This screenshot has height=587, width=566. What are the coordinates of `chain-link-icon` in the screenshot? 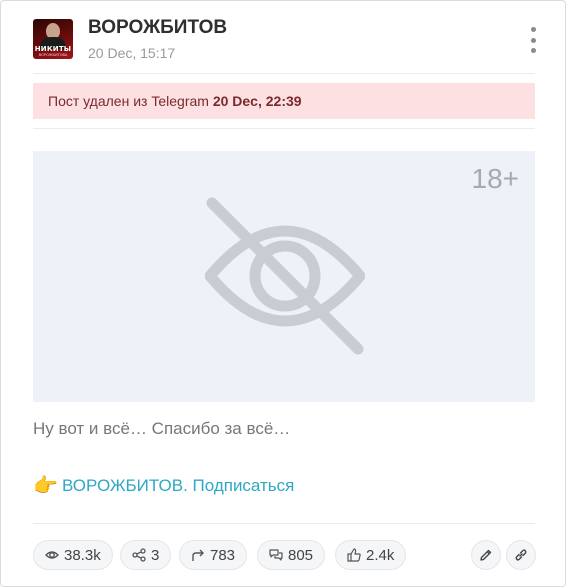 It's located at (521, 555).